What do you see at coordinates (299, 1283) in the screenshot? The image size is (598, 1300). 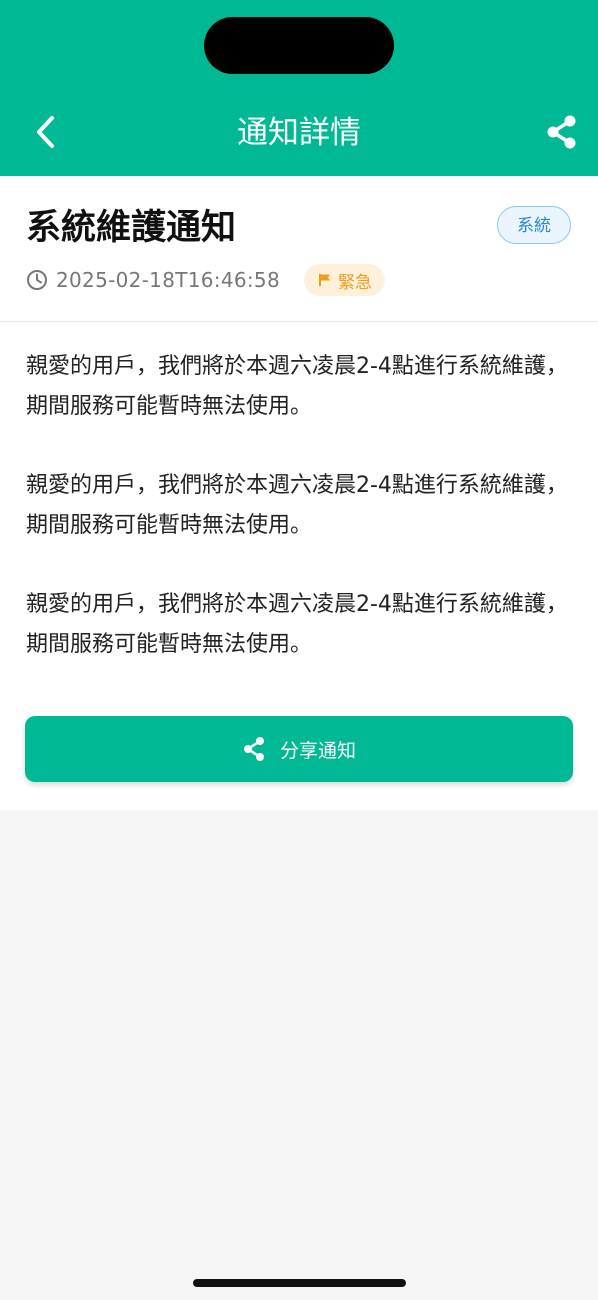 I see `home-indicator` at bounding box center [299, 1283].